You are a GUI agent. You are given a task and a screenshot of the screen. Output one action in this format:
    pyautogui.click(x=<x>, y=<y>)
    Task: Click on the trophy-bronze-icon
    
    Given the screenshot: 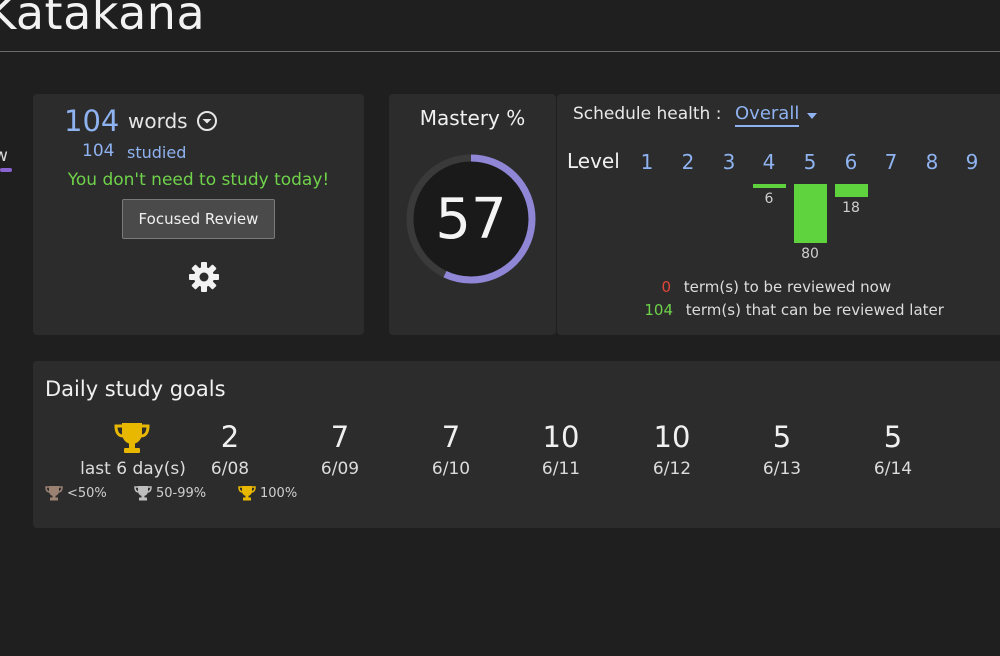 What is the action you would take?
    pyautogui.click(x=54, y=493)
    